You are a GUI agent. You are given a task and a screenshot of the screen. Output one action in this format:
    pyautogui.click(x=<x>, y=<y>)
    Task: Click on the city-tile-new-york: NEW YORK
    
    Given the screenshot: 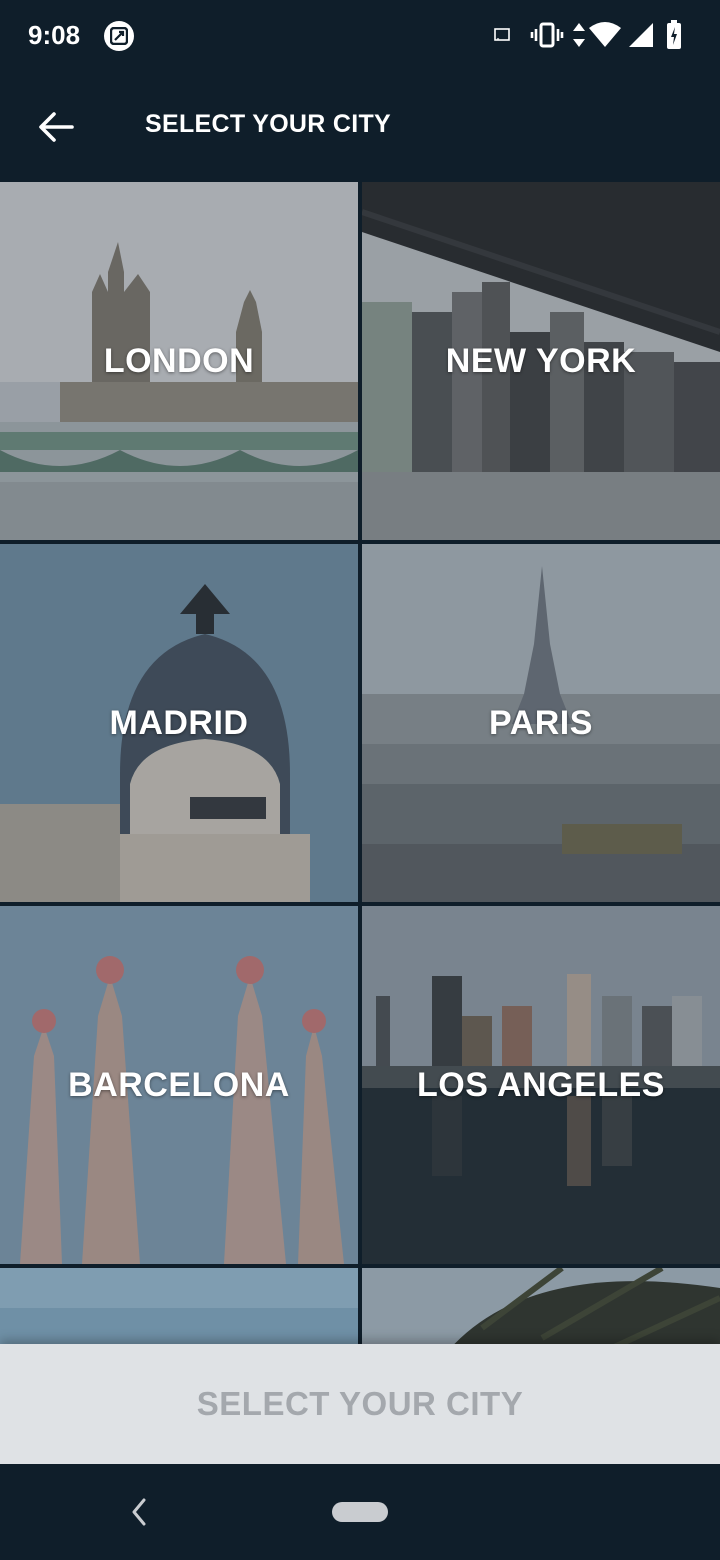 What is the action you would take?
    pyautogui.click(x=541, y=361)
    